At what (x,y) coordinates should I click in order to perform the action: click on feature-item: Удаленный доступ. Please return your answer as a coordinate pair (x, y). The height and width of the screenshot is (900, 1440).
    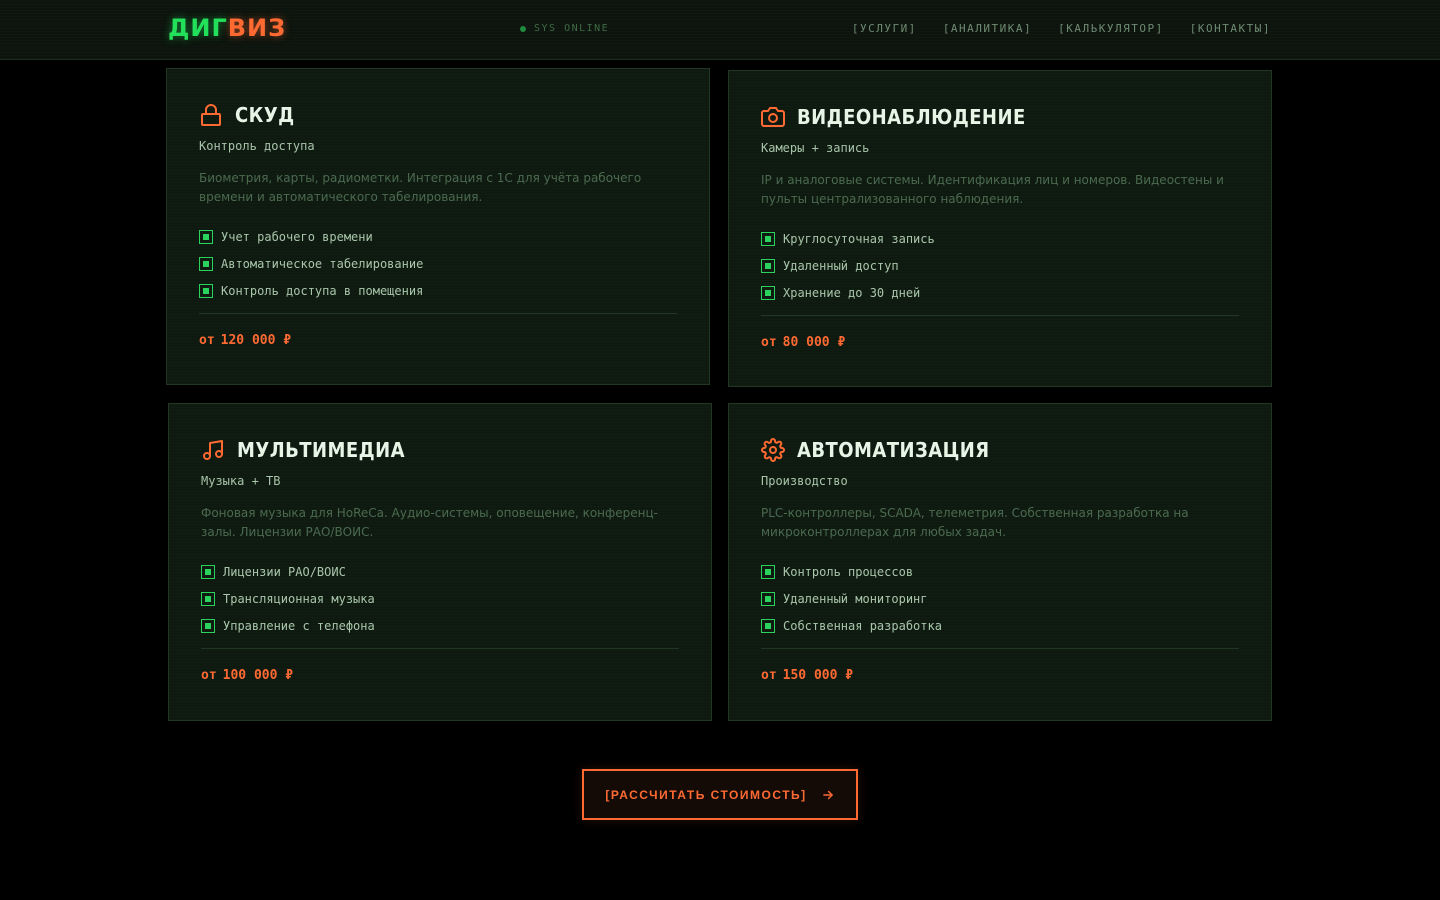
    Looking at the image, I should click on (848, 265).